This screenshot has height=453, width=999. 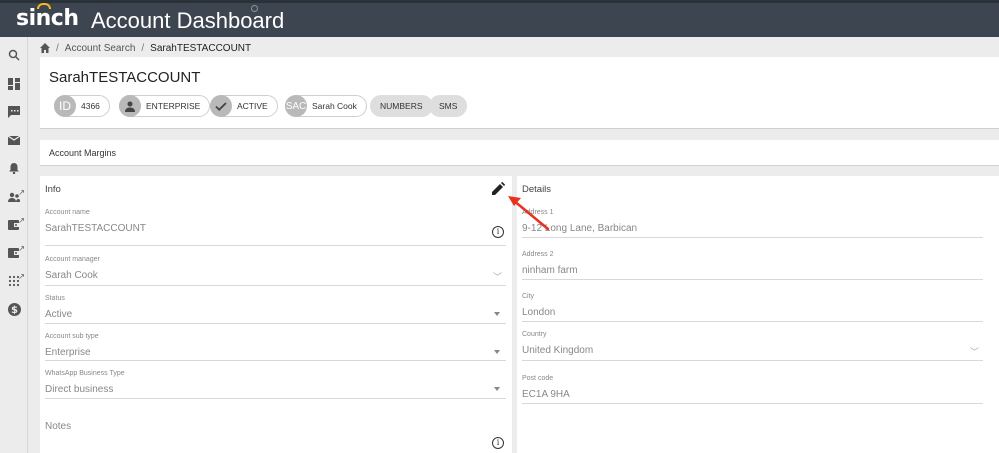 I want to click on account-status-chip: ACTIVE, so click(x=244, y=106).